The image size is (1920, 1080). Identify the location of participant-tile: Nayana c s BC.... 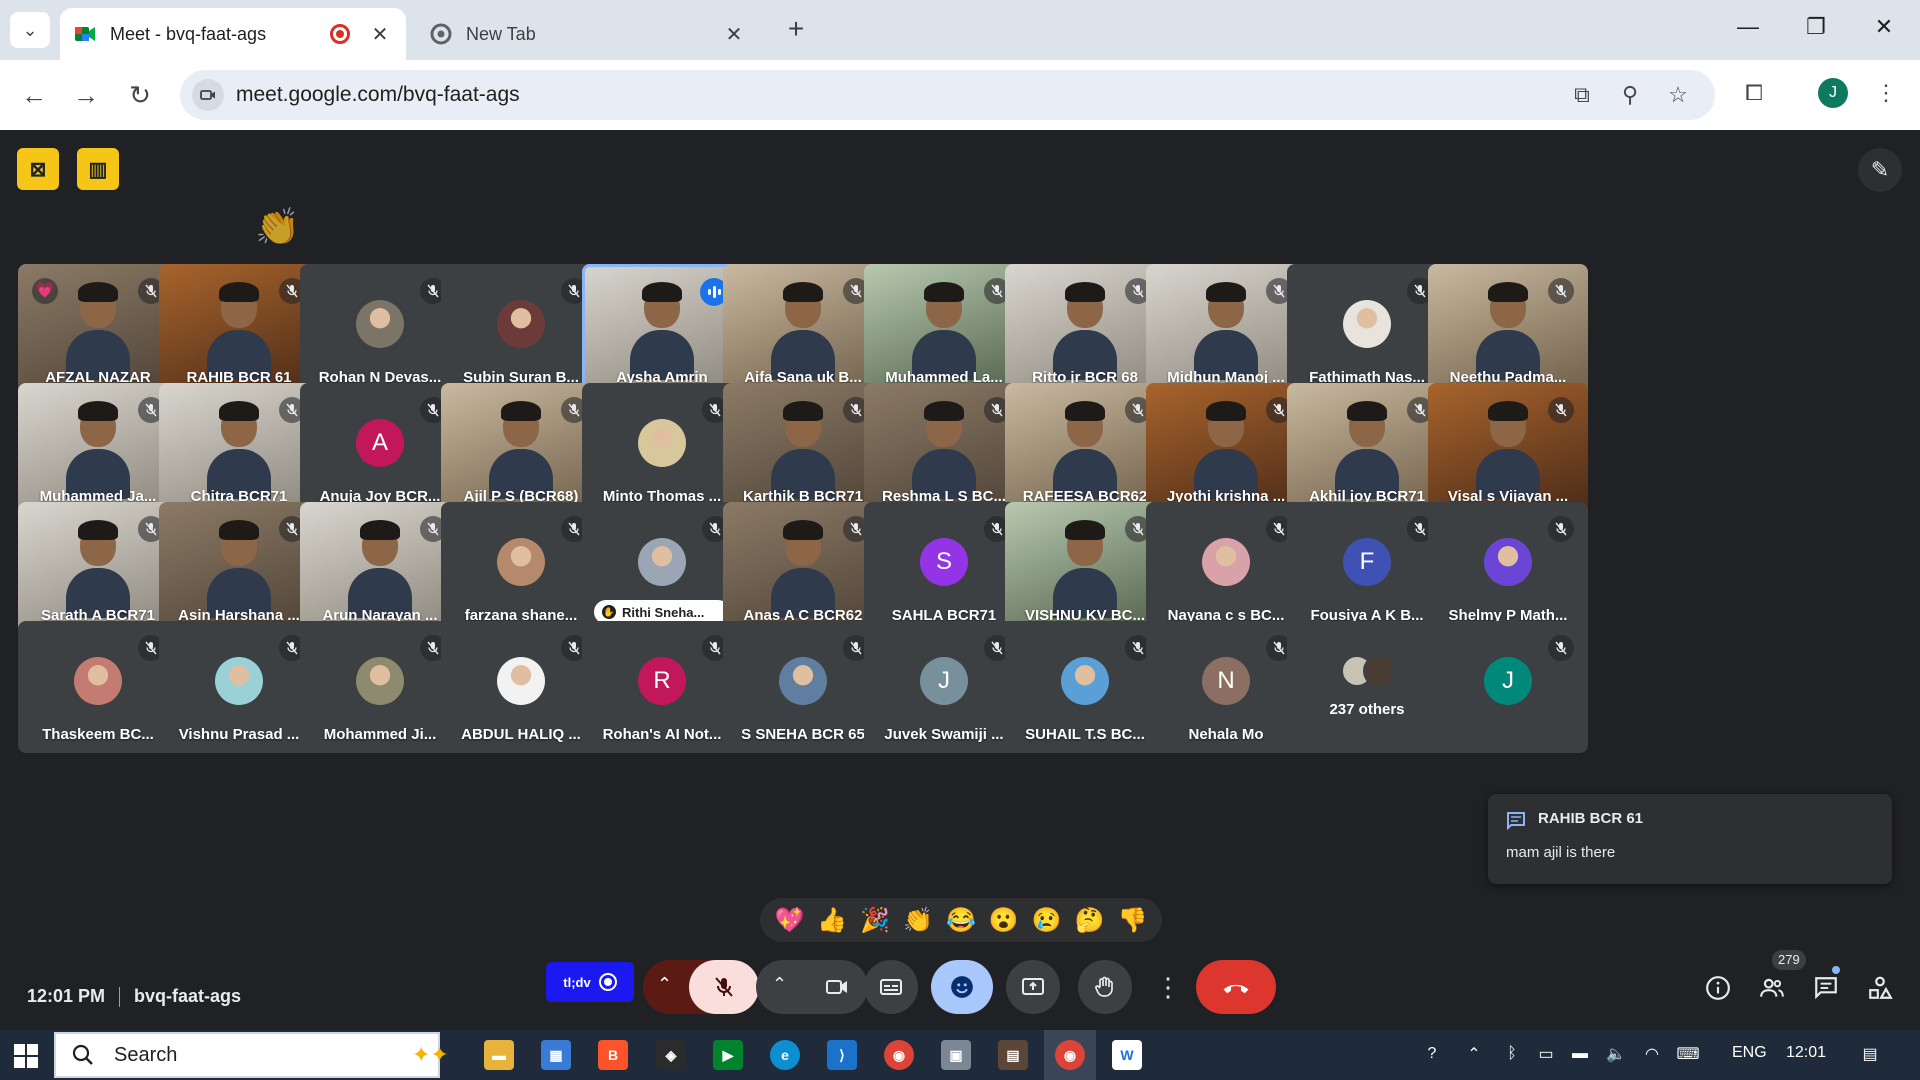
(1226, 568).